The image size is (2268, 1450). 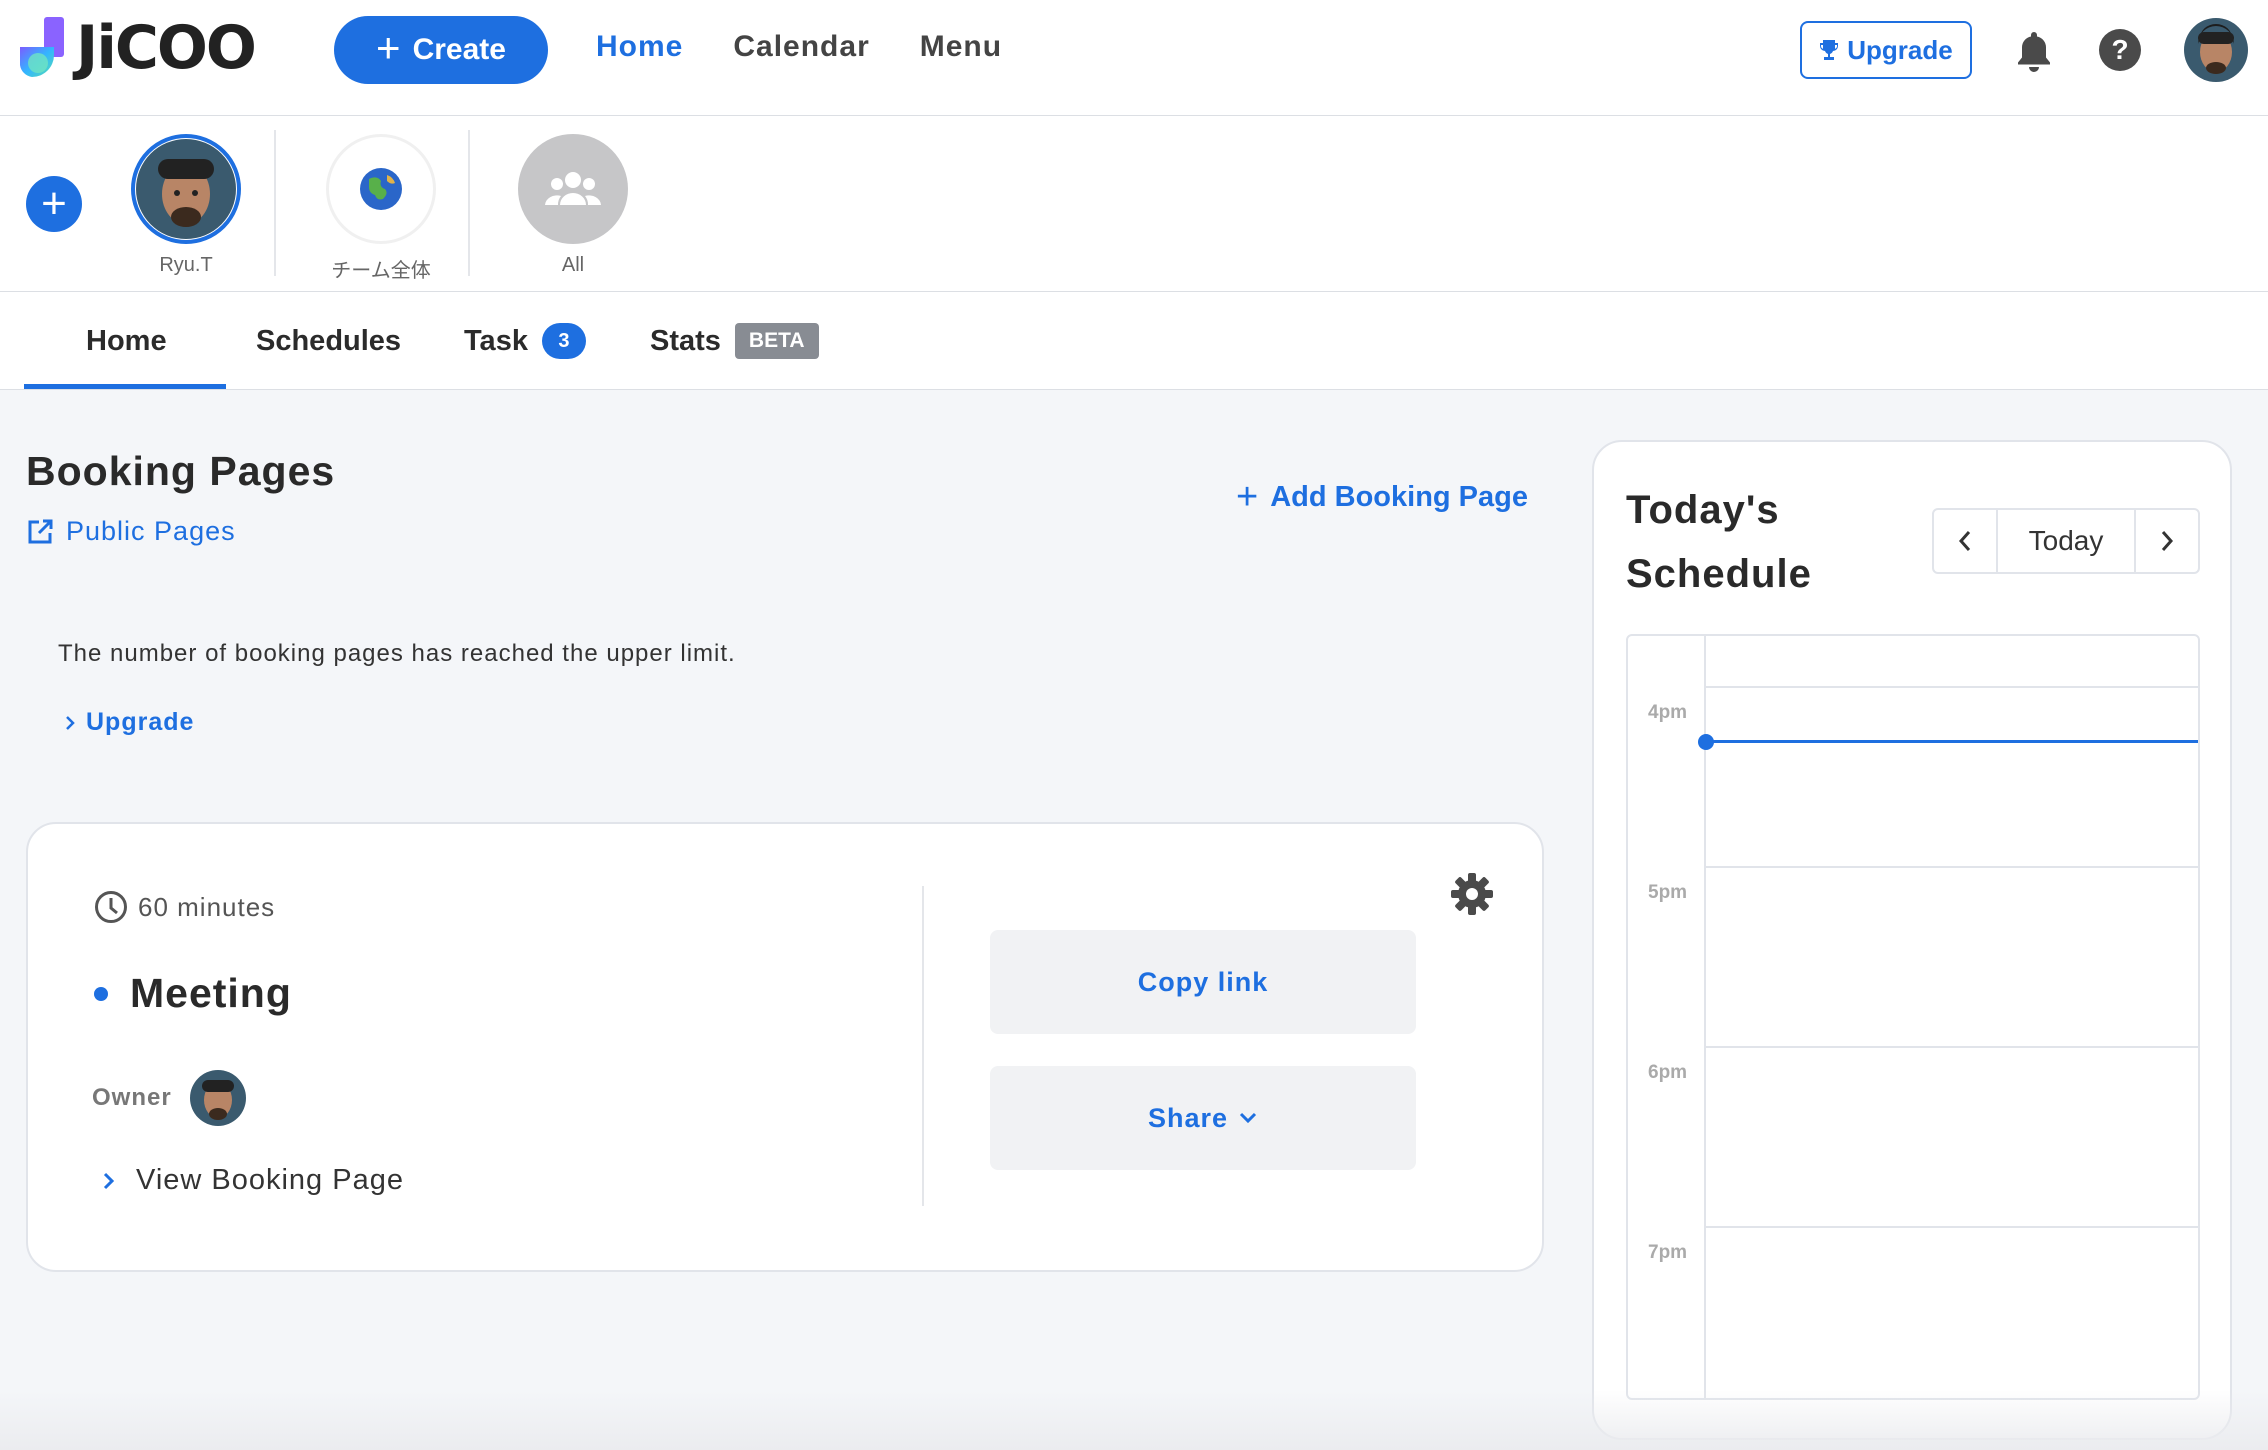 What do you see at coordinates (166, 48) in the screenshot?
I see `logo-text: JiCOO` at bounding box center [166, 48].